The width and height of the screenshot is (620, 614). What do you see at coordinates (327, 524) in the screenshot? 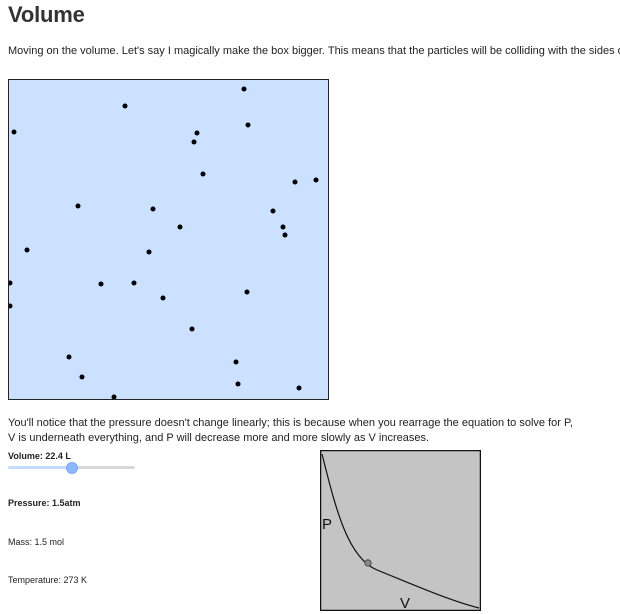
I see `p-axis-label: P` at bounding box center [327, 524].